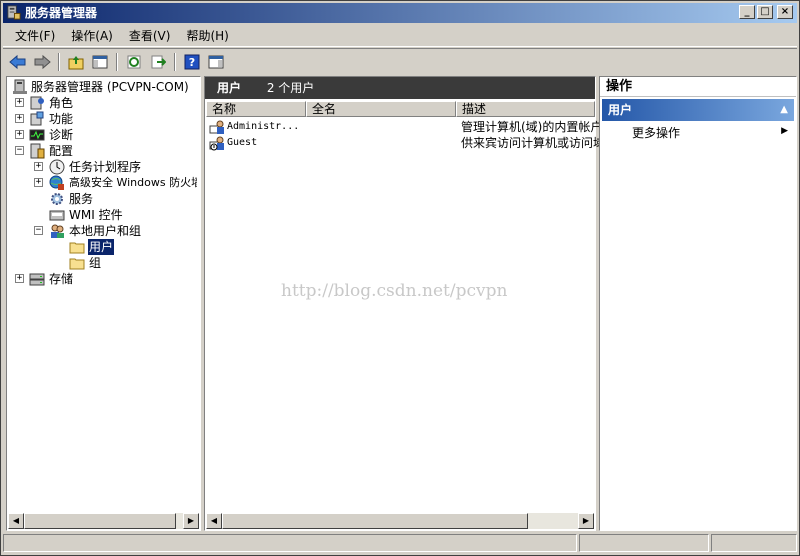 The image size is (800, 556). I want to click on help-icon: ?, so click(192, 61).